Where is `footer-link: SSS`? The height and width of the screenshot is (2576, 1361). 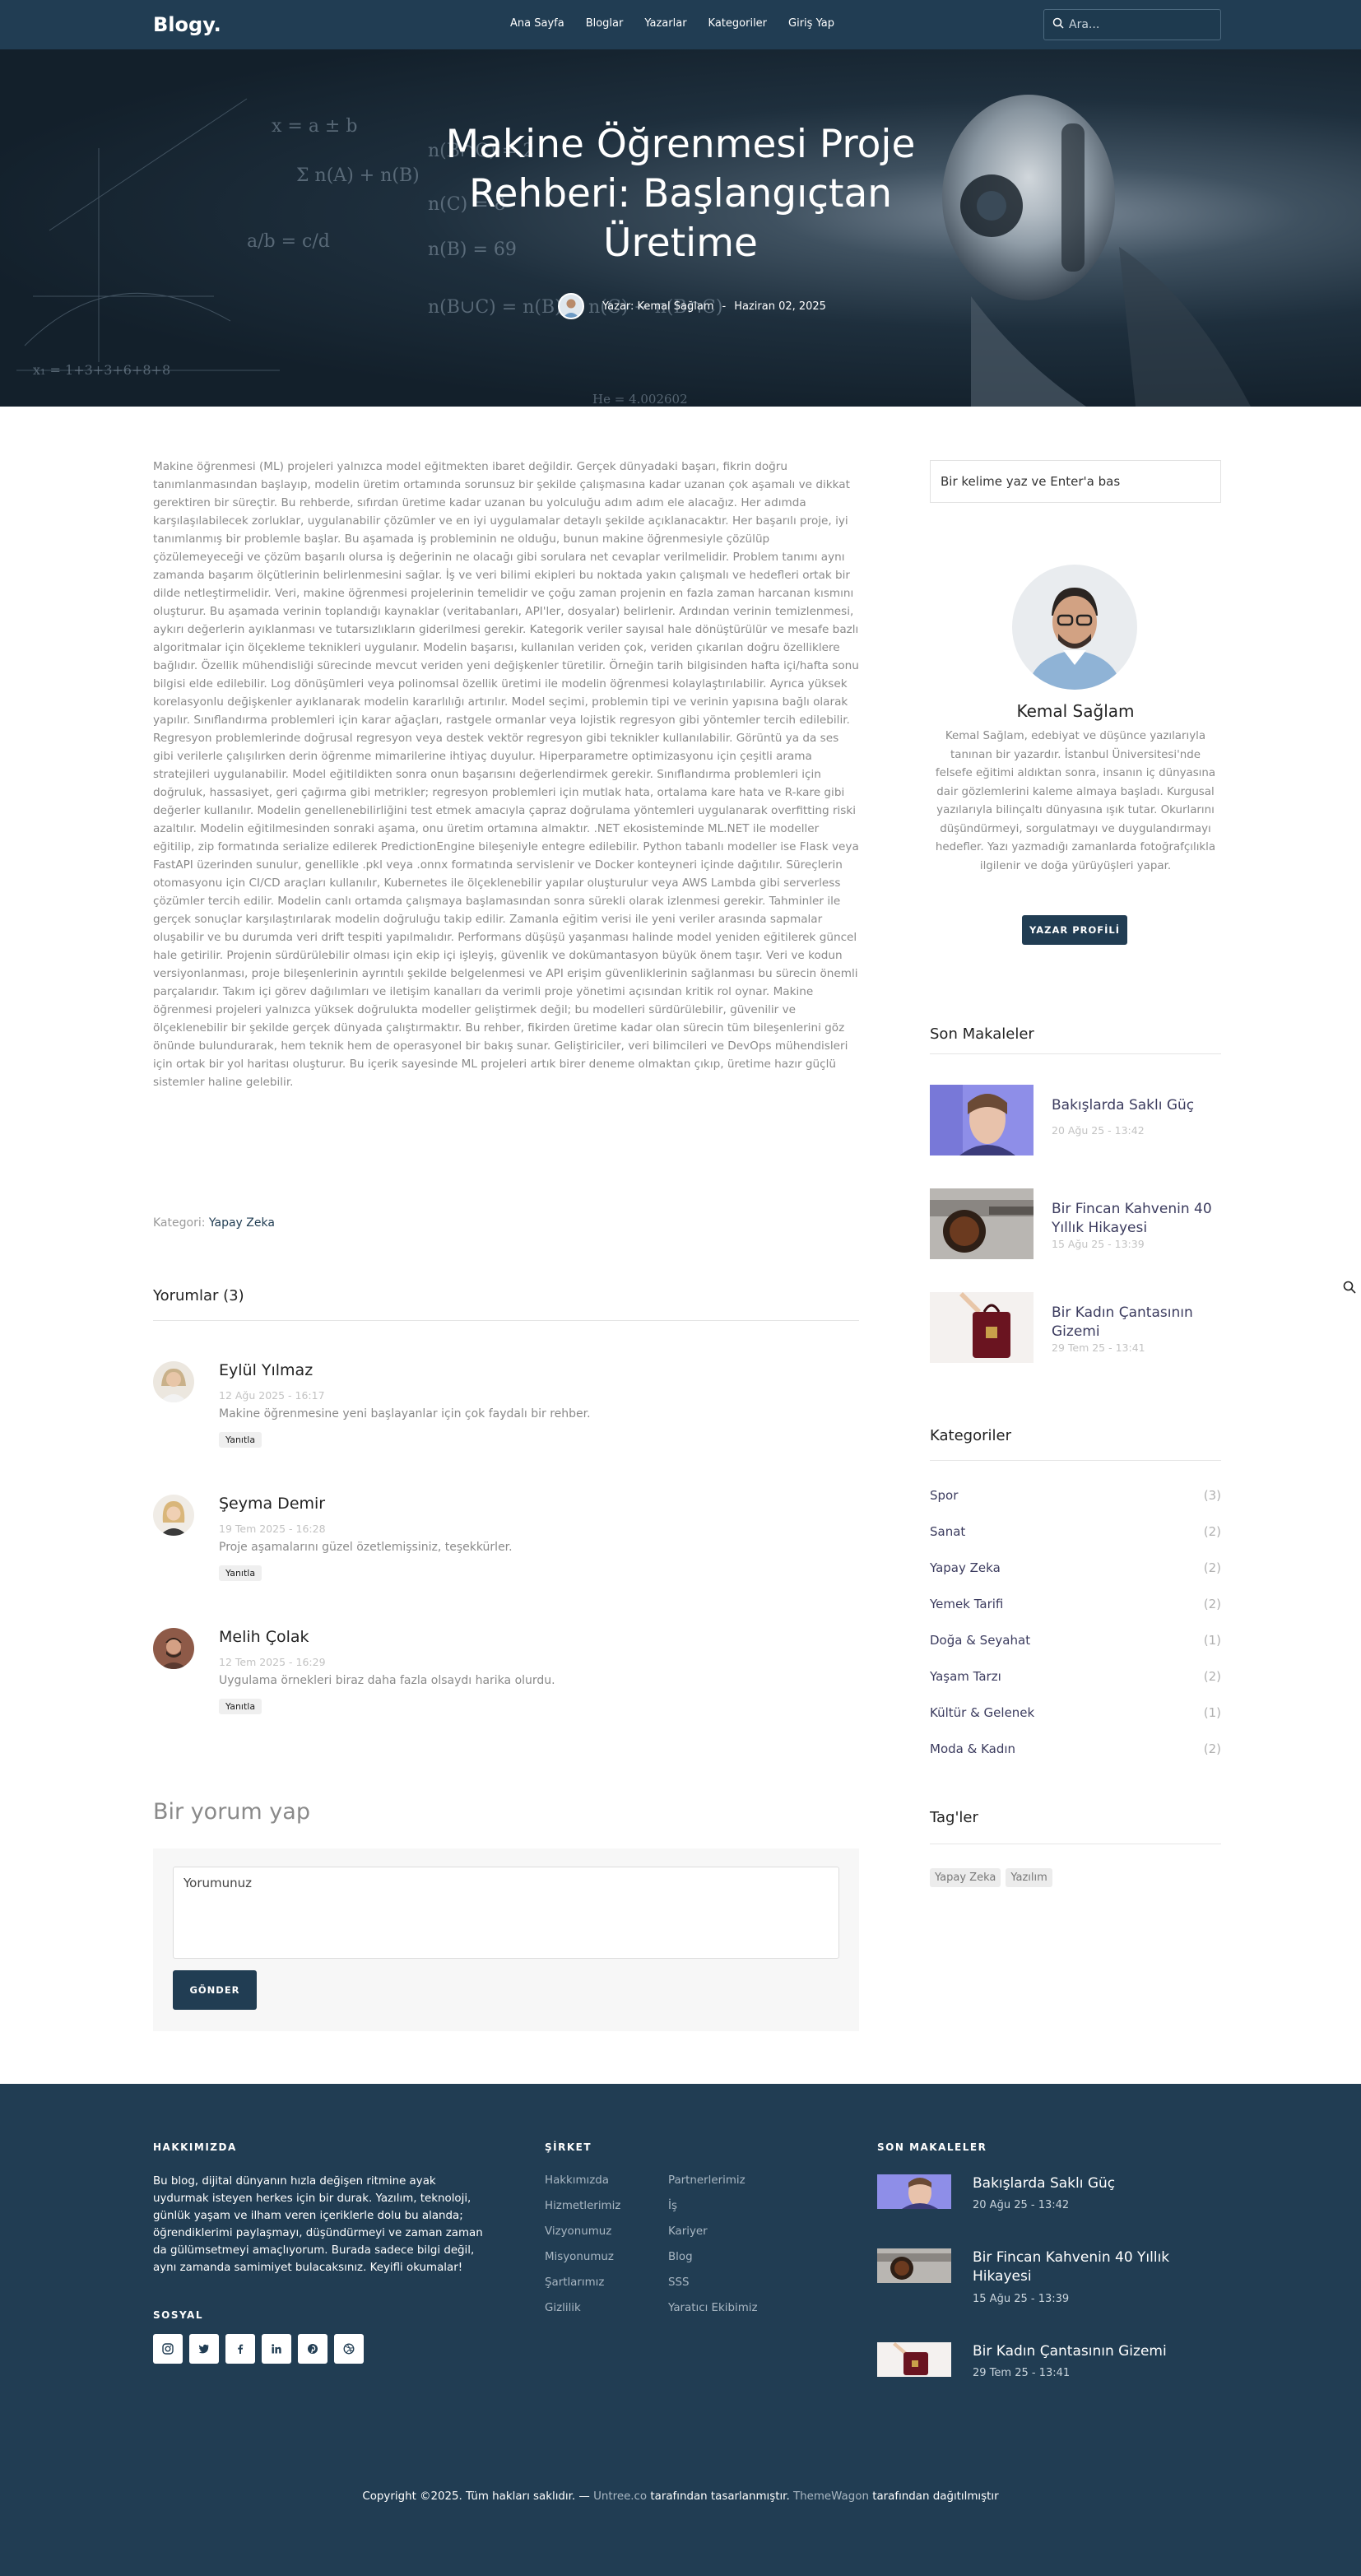
footer-link: SSS is located at coordinates (679, 2282).